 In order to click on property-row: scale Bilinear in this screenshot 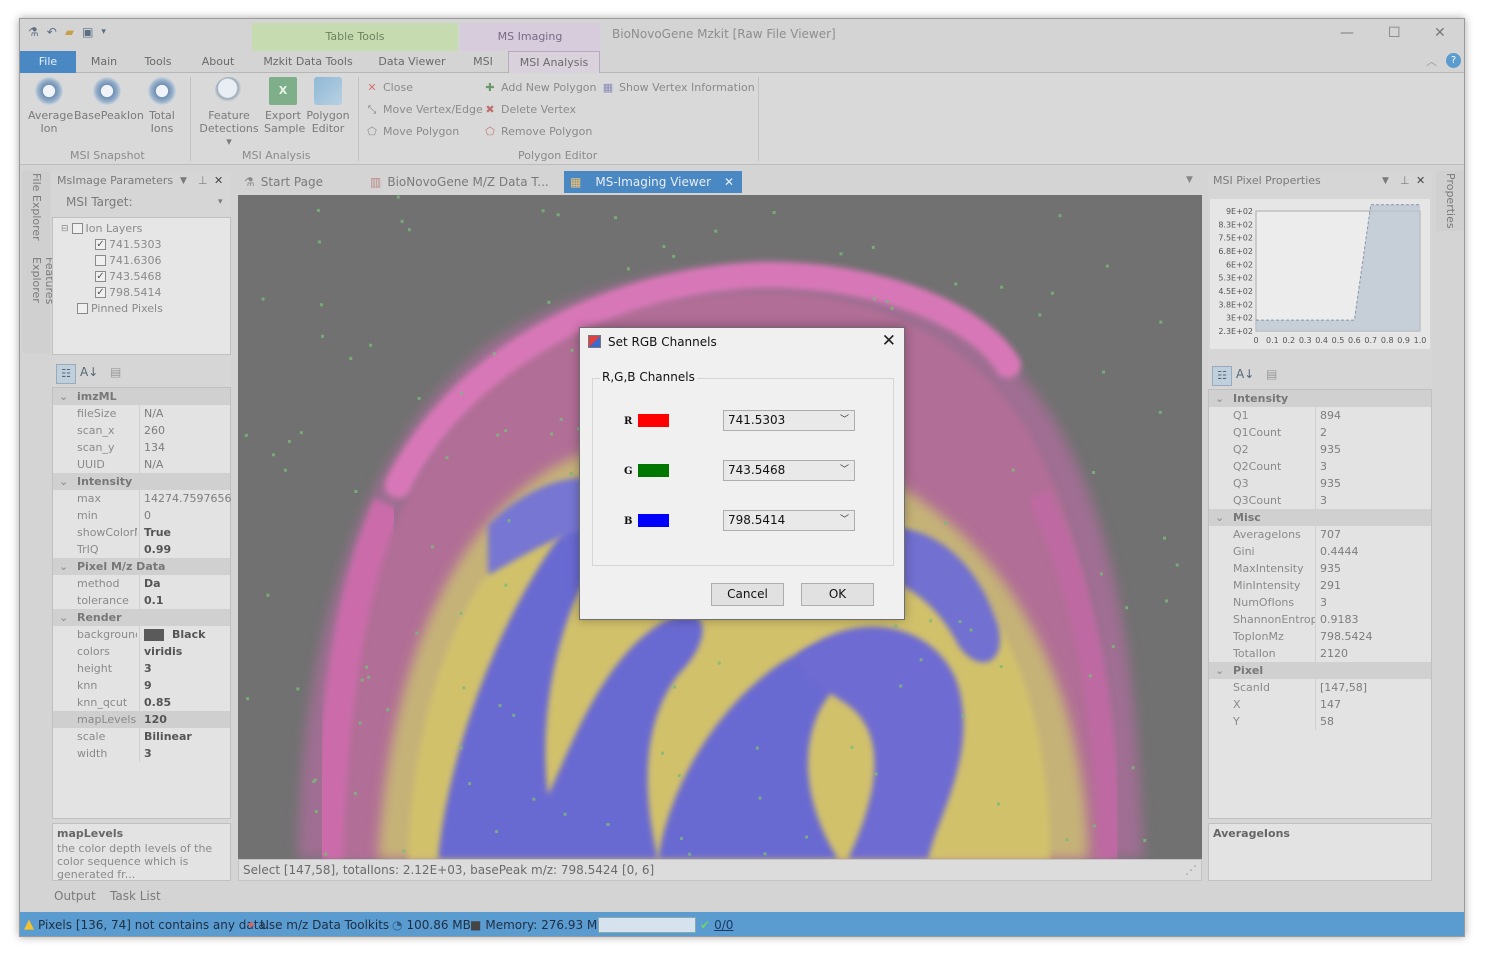, I will do `click(141, 736)`.